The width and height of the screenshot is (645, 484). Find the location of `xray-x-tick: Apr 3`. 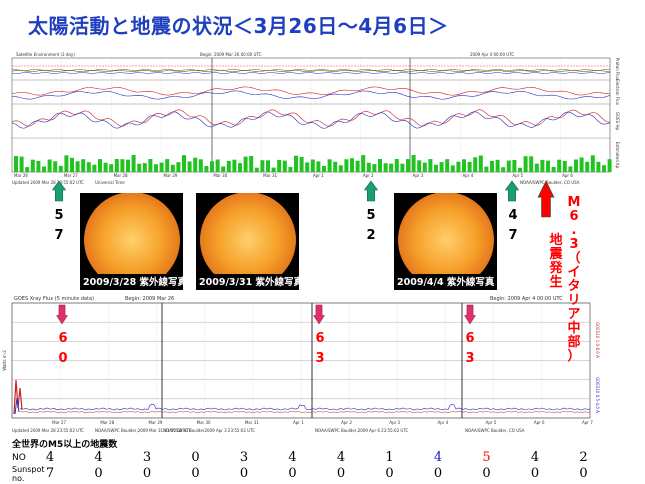

xray-x-tick: Apr 3 is located at coordinates (394, 422).